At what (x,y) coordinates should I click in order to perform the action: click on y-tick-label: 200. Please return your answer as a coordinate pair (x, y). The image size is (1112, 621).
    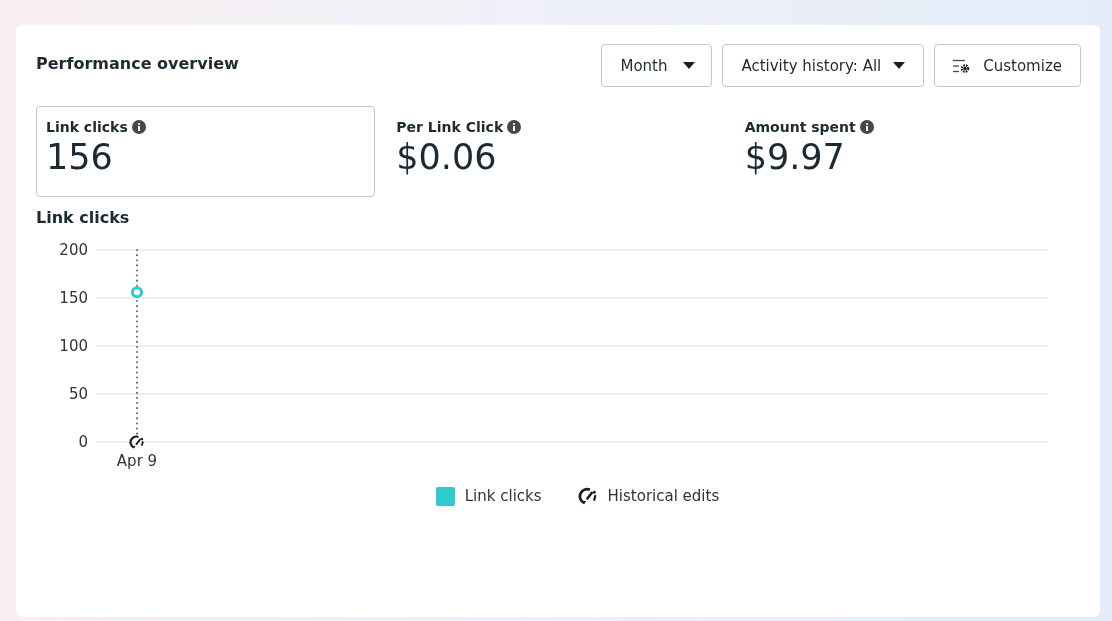
    Looking at the image, I should click on (73, 250).